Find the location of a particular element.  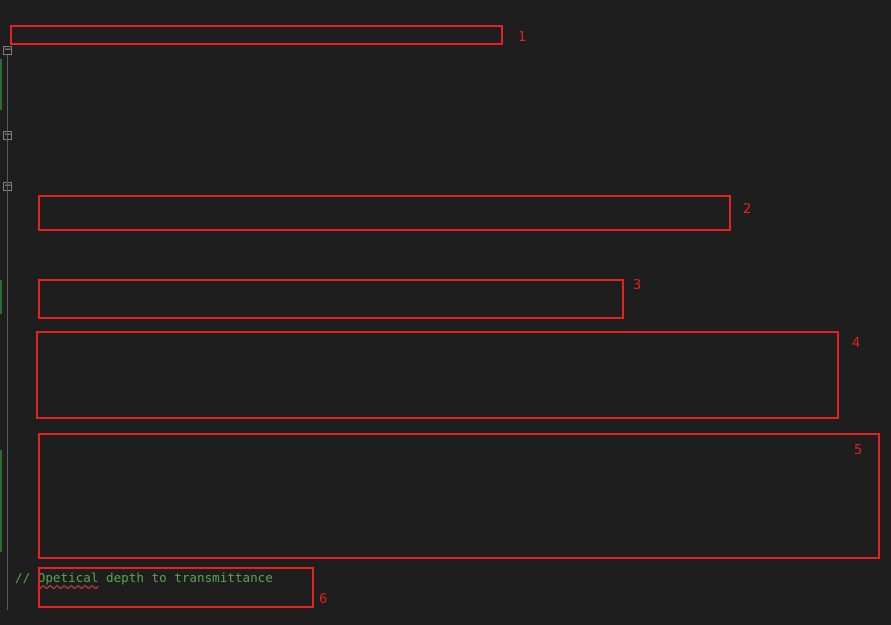

annotation-number: 4 is located at coordinates (856, 343).